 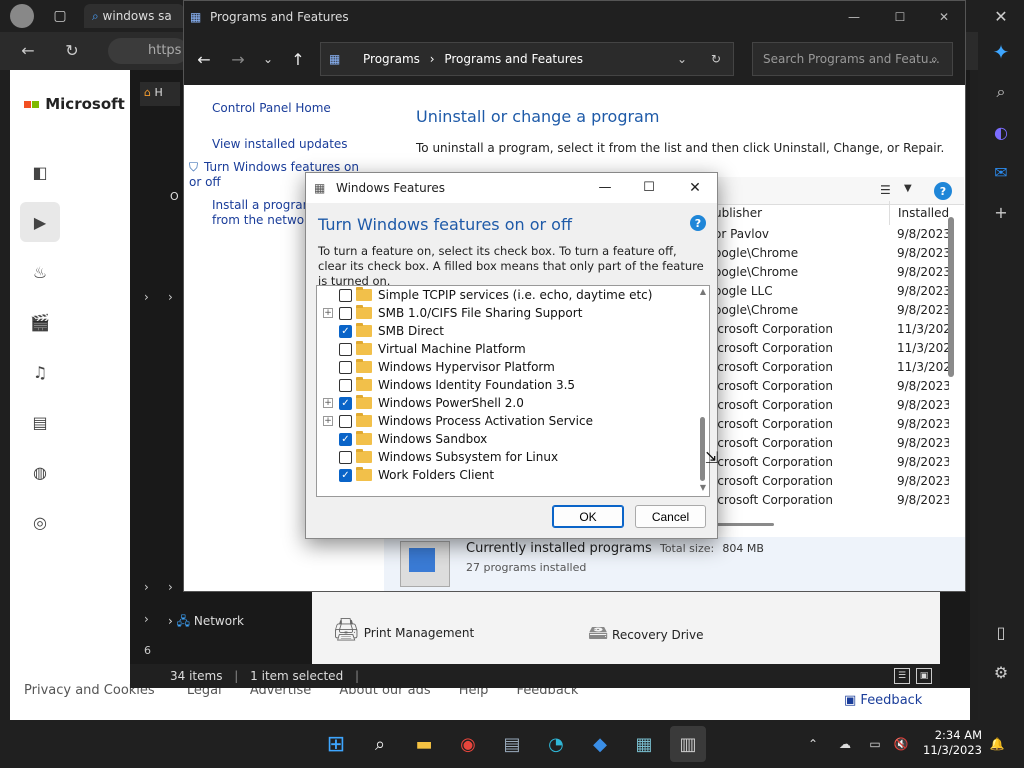 What do you see at coordinates (268, 59) in the screenshot?
I see `recent-chevron-down-icon: ⌄` at bounding box center [268, 59].